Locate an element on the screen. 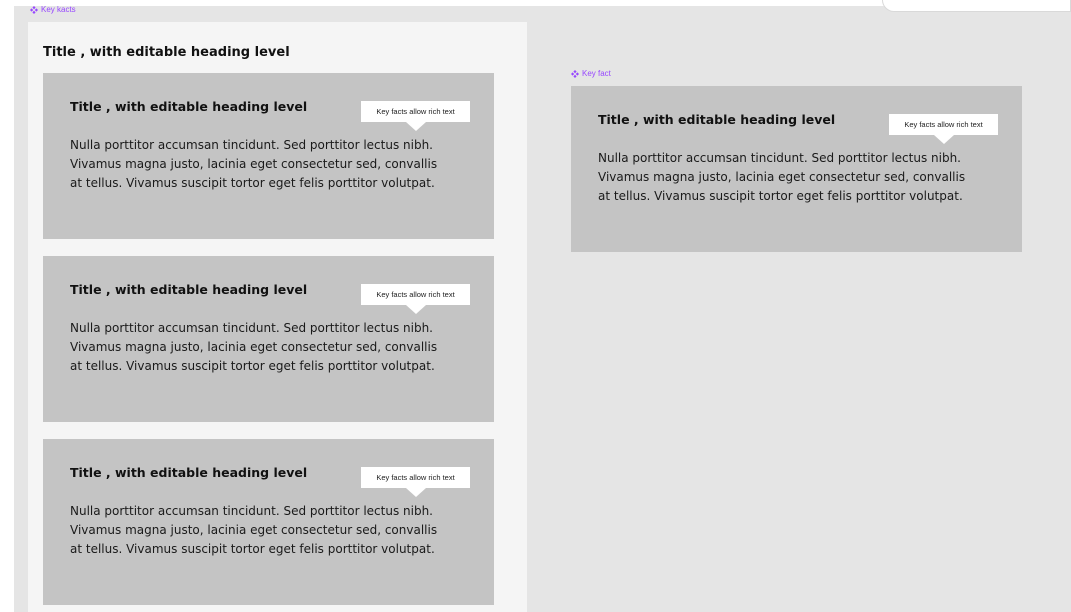 This screenshot has width=1071, height=612. frame-label-key-fact: Key fact is located at coordinates (591, 73).